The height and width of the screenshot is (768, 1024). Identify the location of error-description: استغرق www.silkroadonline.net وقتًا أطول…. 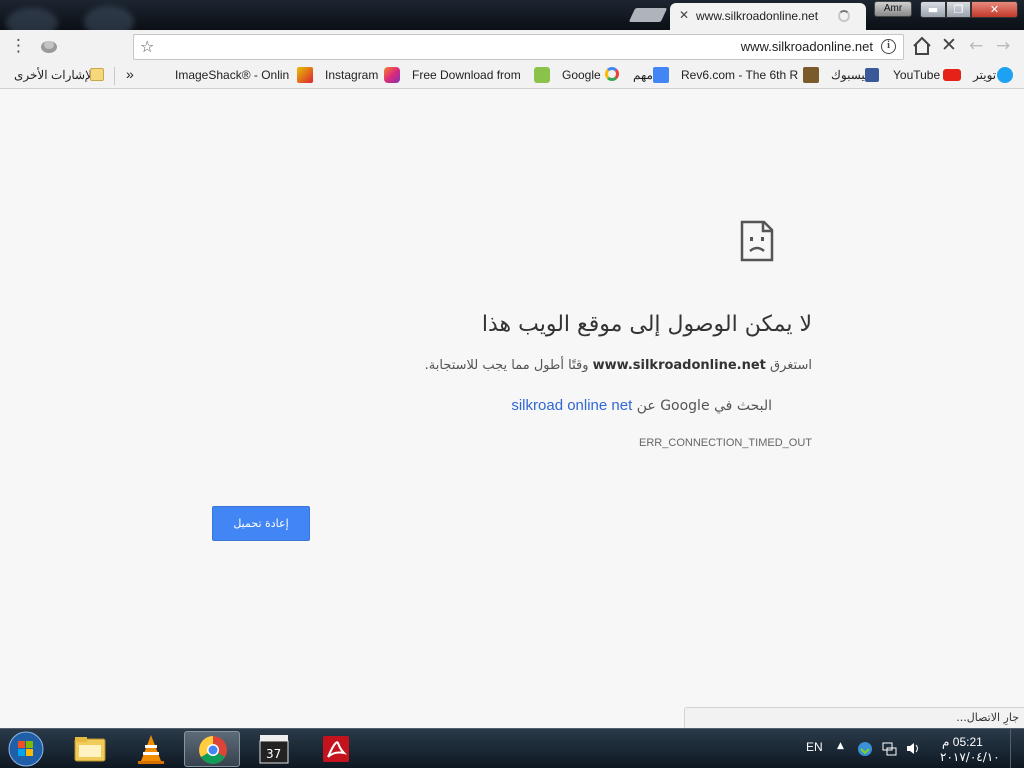
(618, 365).